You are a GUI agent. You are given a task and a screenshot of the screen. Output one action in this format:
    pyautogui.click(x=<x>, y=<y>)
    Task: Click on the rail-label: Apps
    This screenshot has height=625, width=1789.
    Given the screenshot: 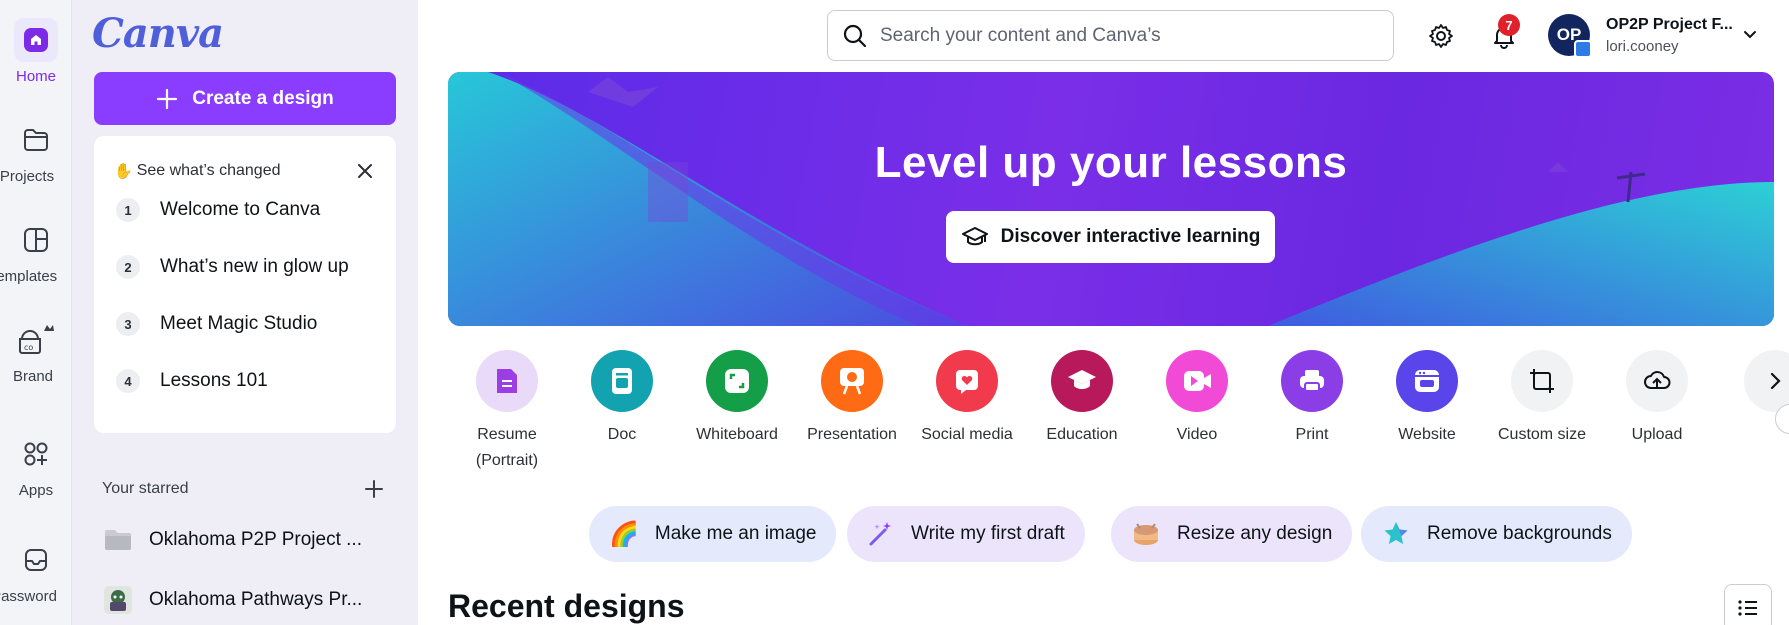 What is the action you would take?
    pyautogui.click(x=36, y=490)
    